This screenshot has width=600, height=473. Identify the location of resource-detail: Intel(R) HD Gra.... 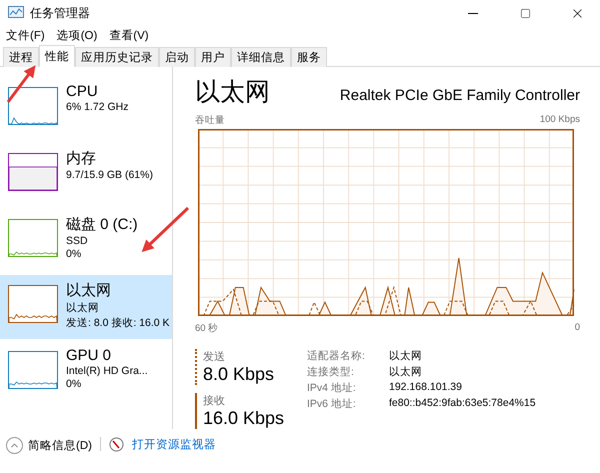
(107, 371).